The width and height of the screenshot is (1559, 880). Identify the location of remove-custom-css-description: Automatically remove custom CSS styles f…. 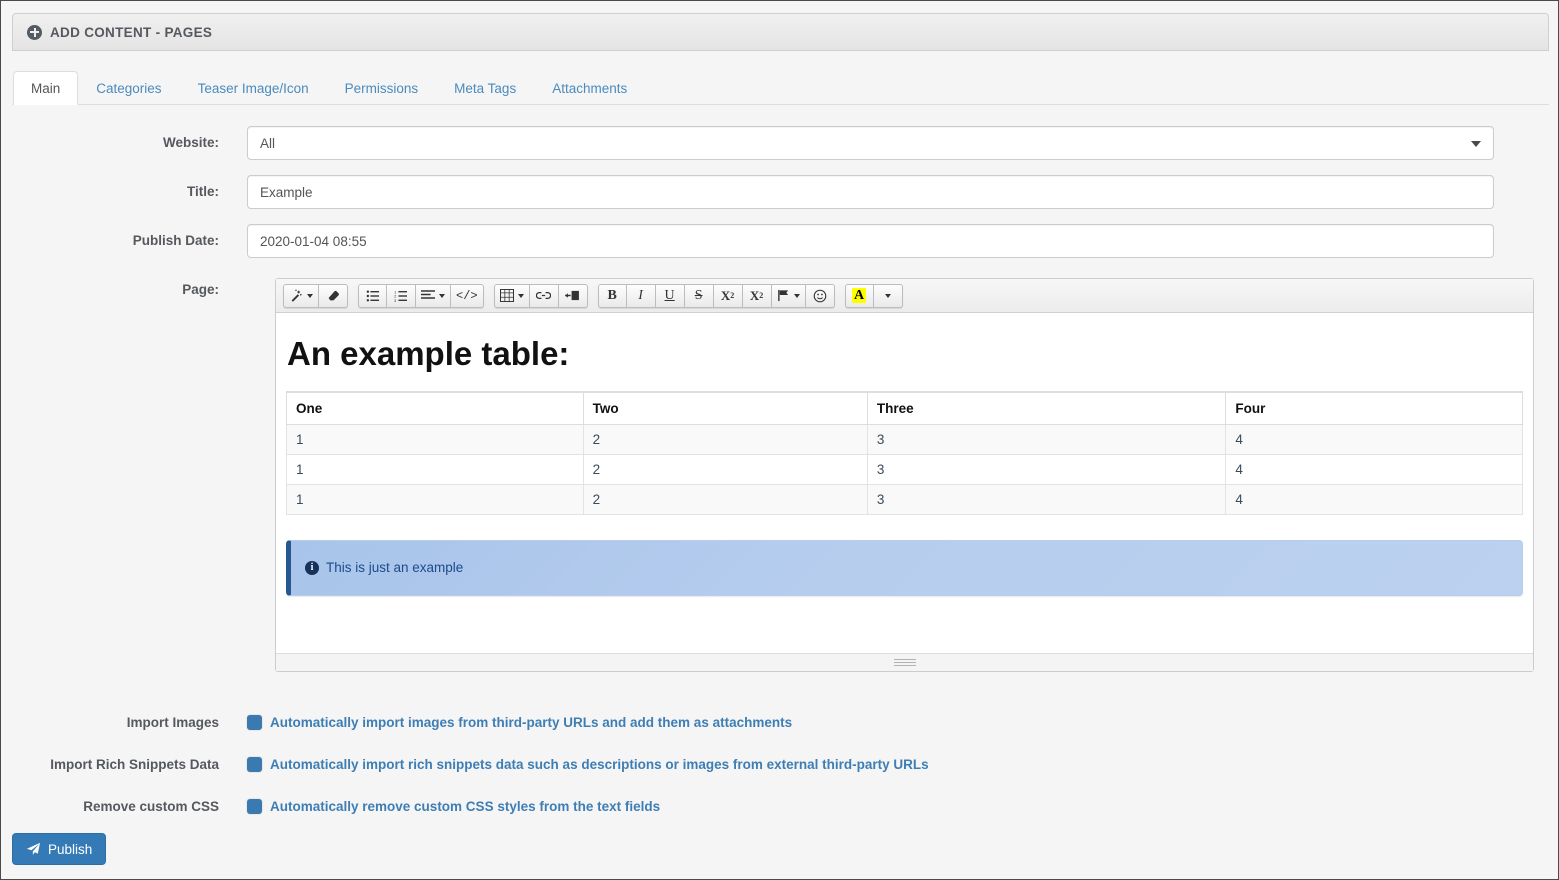
(465, 806).